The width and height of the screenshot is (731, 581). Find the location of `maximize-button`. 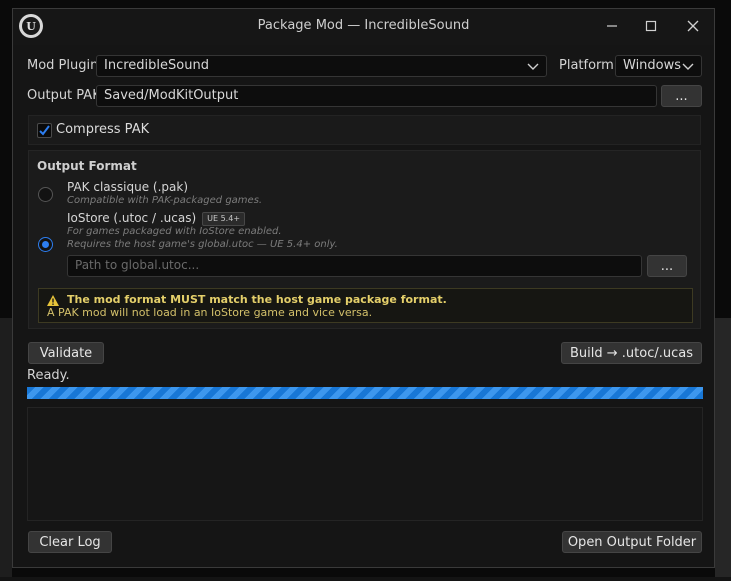

maximize-button is located at coordinates (651, 26).